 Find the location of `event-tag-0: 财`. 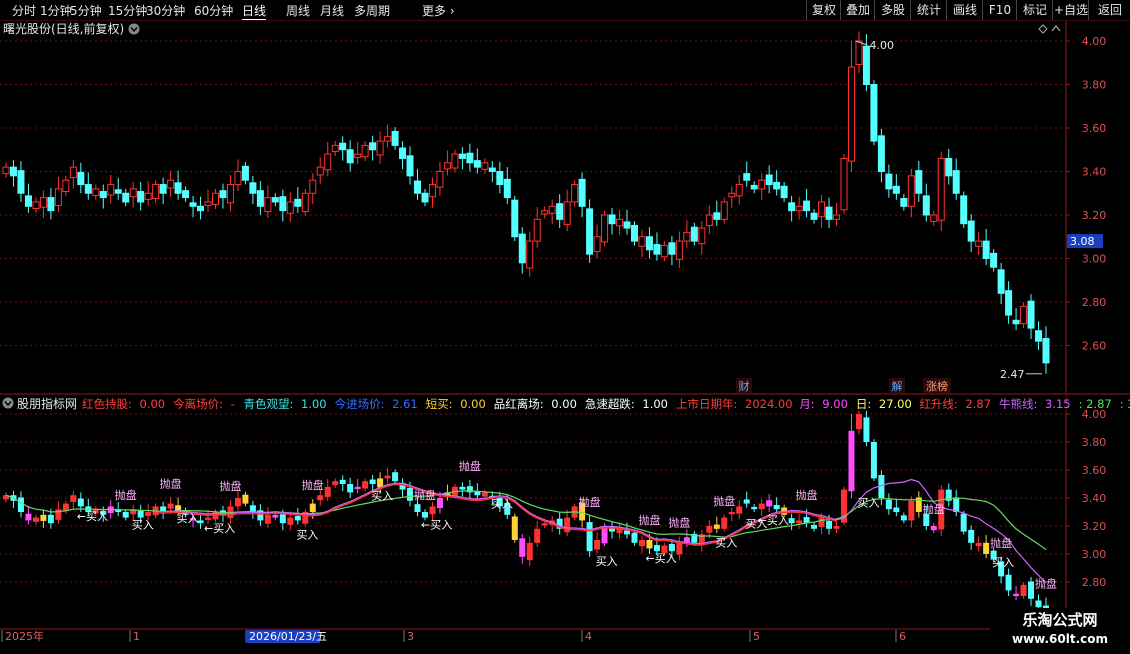

event-tag-0: 财 is located at coordinates (744, 385).